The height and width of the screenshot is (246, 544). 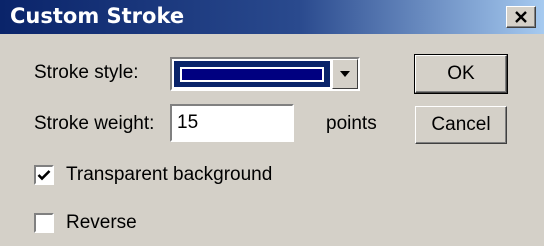 I want to click on title-bar: Custom Stroke, so click(x=272, y=17).